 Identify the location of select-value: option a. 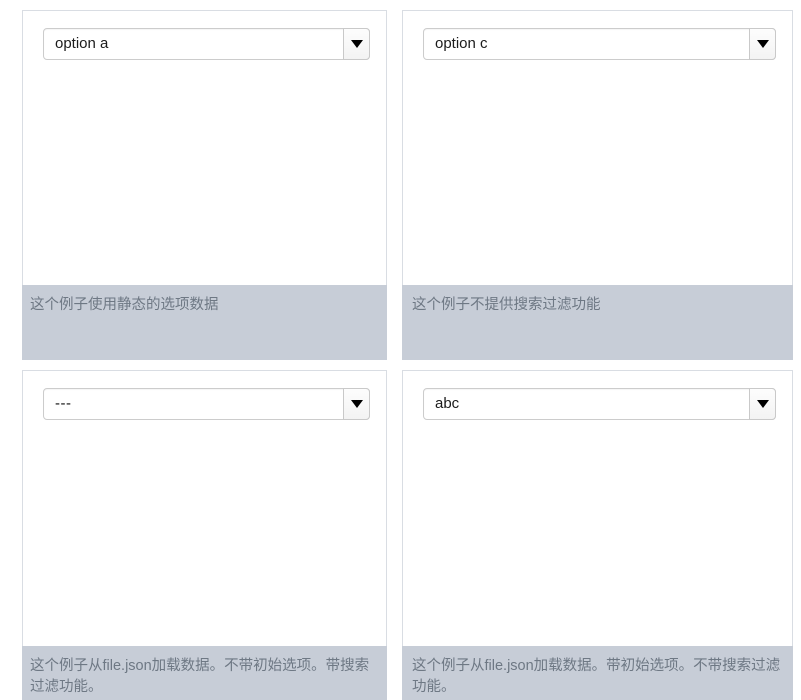
(82, 43).